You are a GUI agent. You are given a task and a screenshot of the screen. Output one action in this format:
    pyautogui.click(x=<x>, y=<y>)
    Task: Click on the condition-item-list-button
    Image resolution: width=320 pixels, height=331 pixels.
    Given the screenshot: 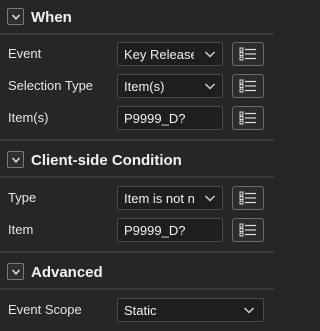 What is the action you would take?
    pyautogui.click(x=248, y=230)
    